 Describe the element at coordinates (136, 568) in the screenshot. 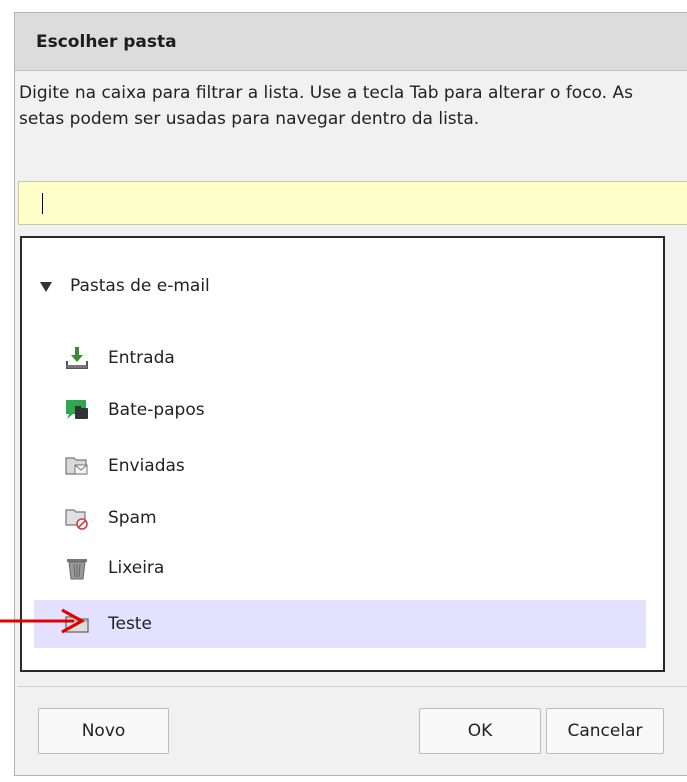

I see `folder-label: Lixeira` at that location.